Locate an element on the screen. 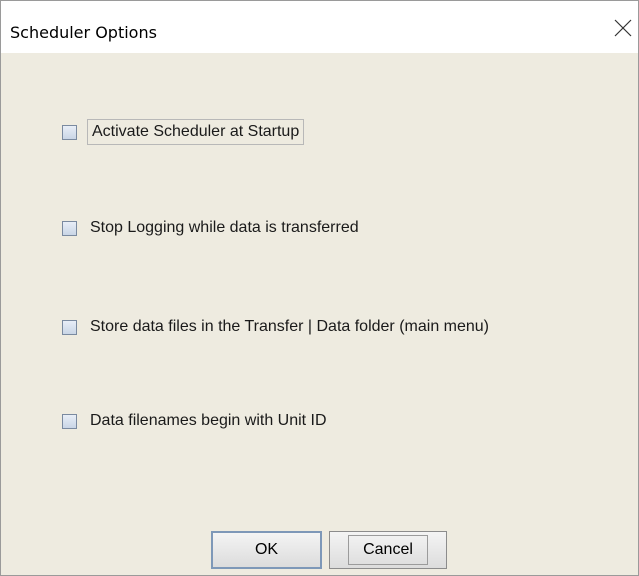 The width and height of the screenshot is (639, 576). option-stop-logging: Stop Logging while data is transferred is located at coordinates (212, 228).